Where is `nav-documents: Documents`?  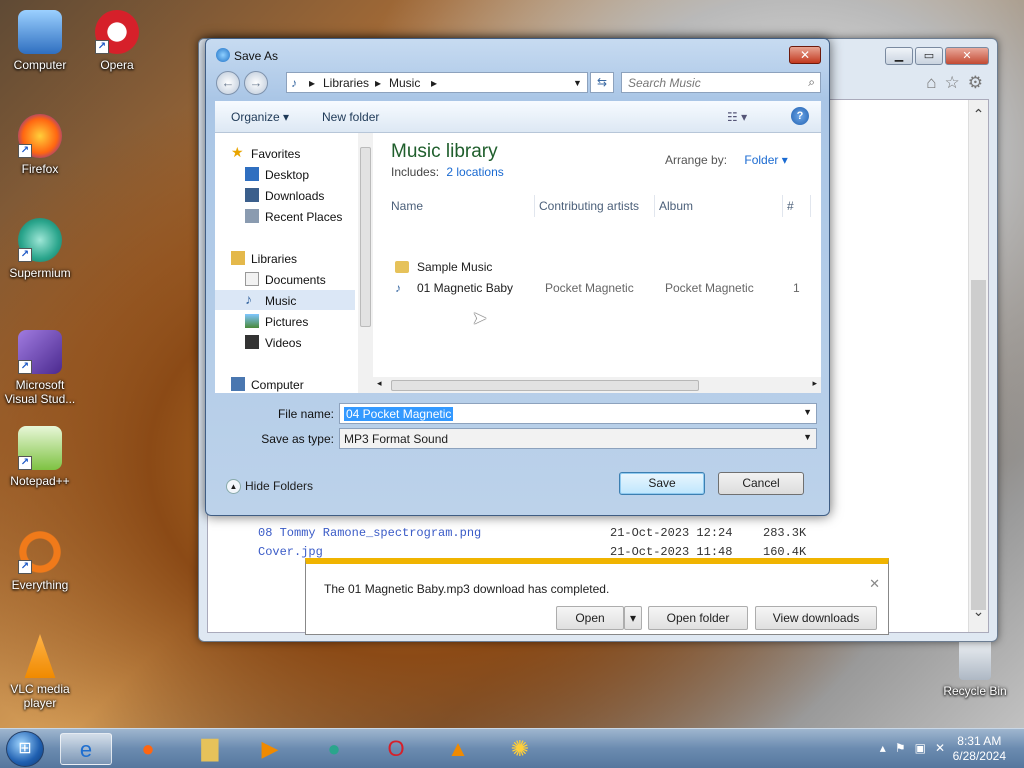 nav-documents: Documents is located at coordinates (285, 279).